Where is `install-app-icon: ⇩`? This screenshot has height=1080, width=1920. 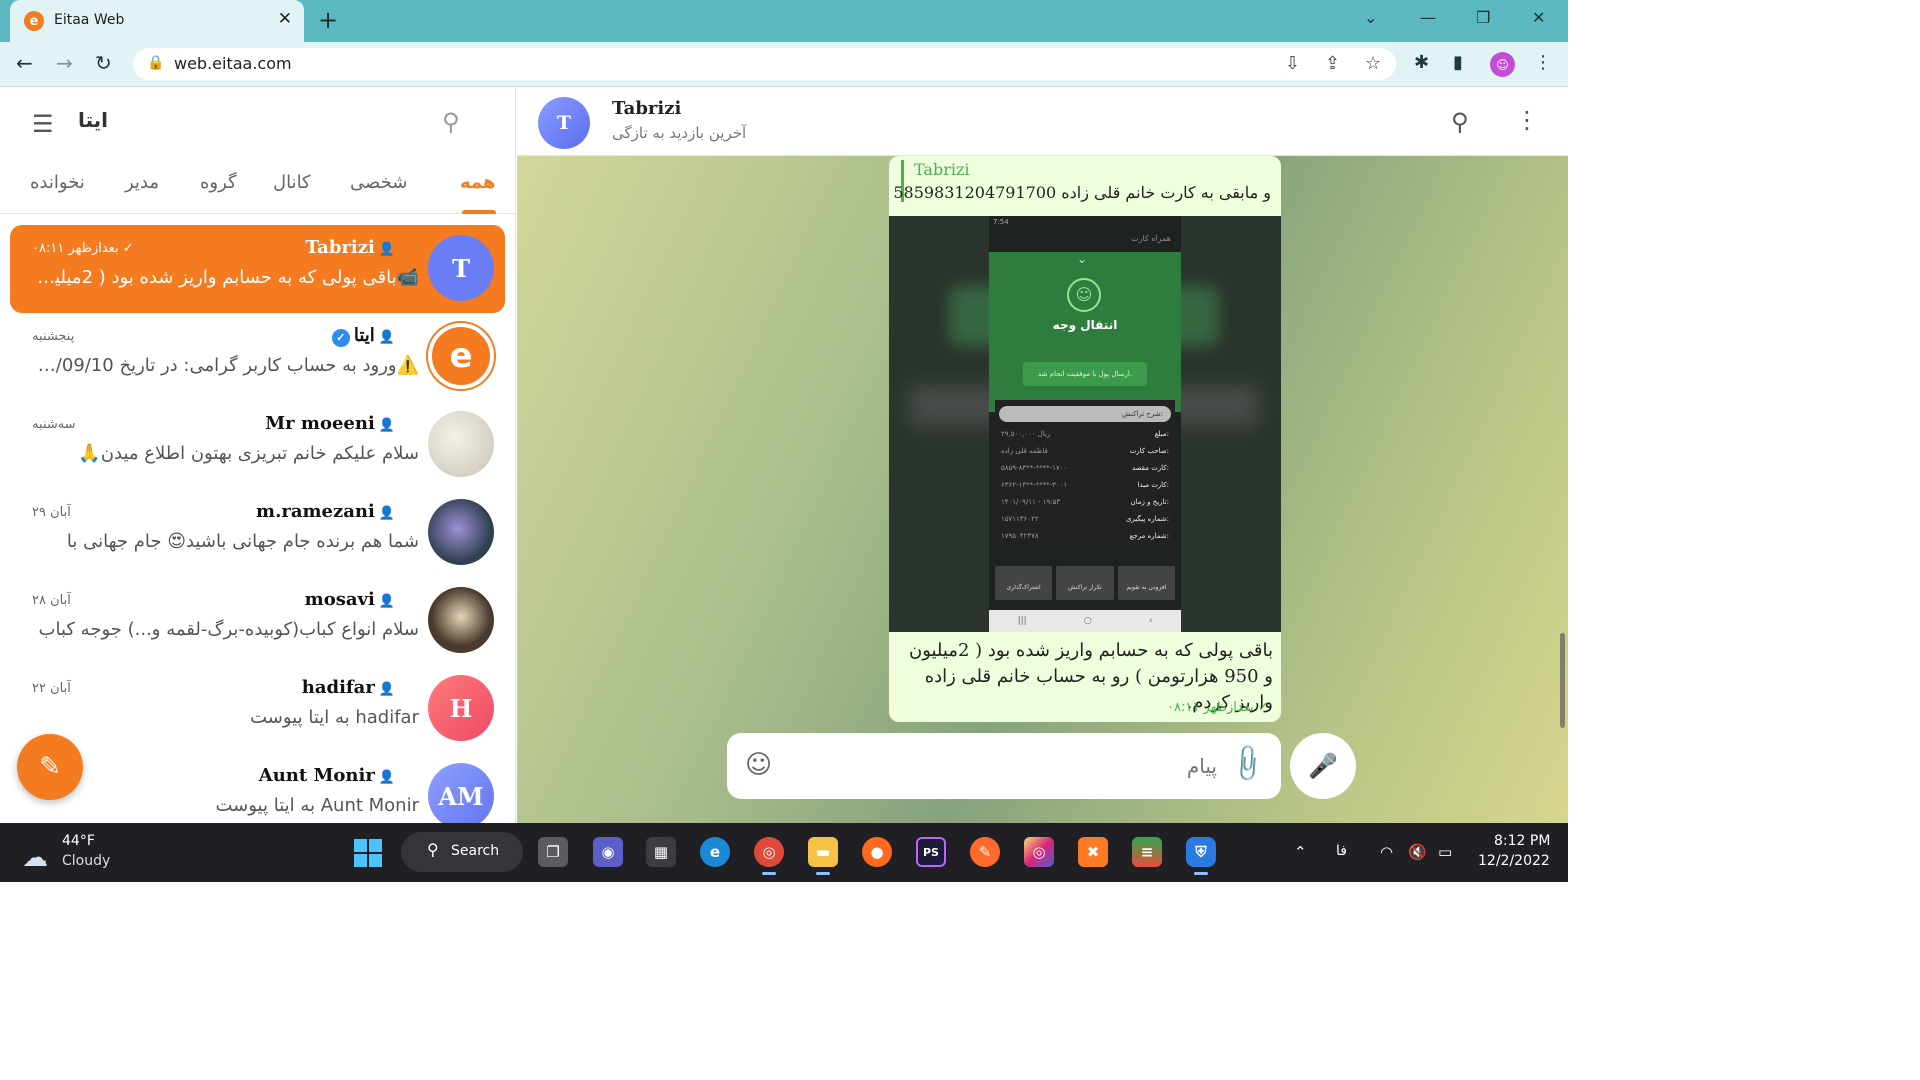
install-app-icon: ⇩ is located at coordinates (1292, 63).